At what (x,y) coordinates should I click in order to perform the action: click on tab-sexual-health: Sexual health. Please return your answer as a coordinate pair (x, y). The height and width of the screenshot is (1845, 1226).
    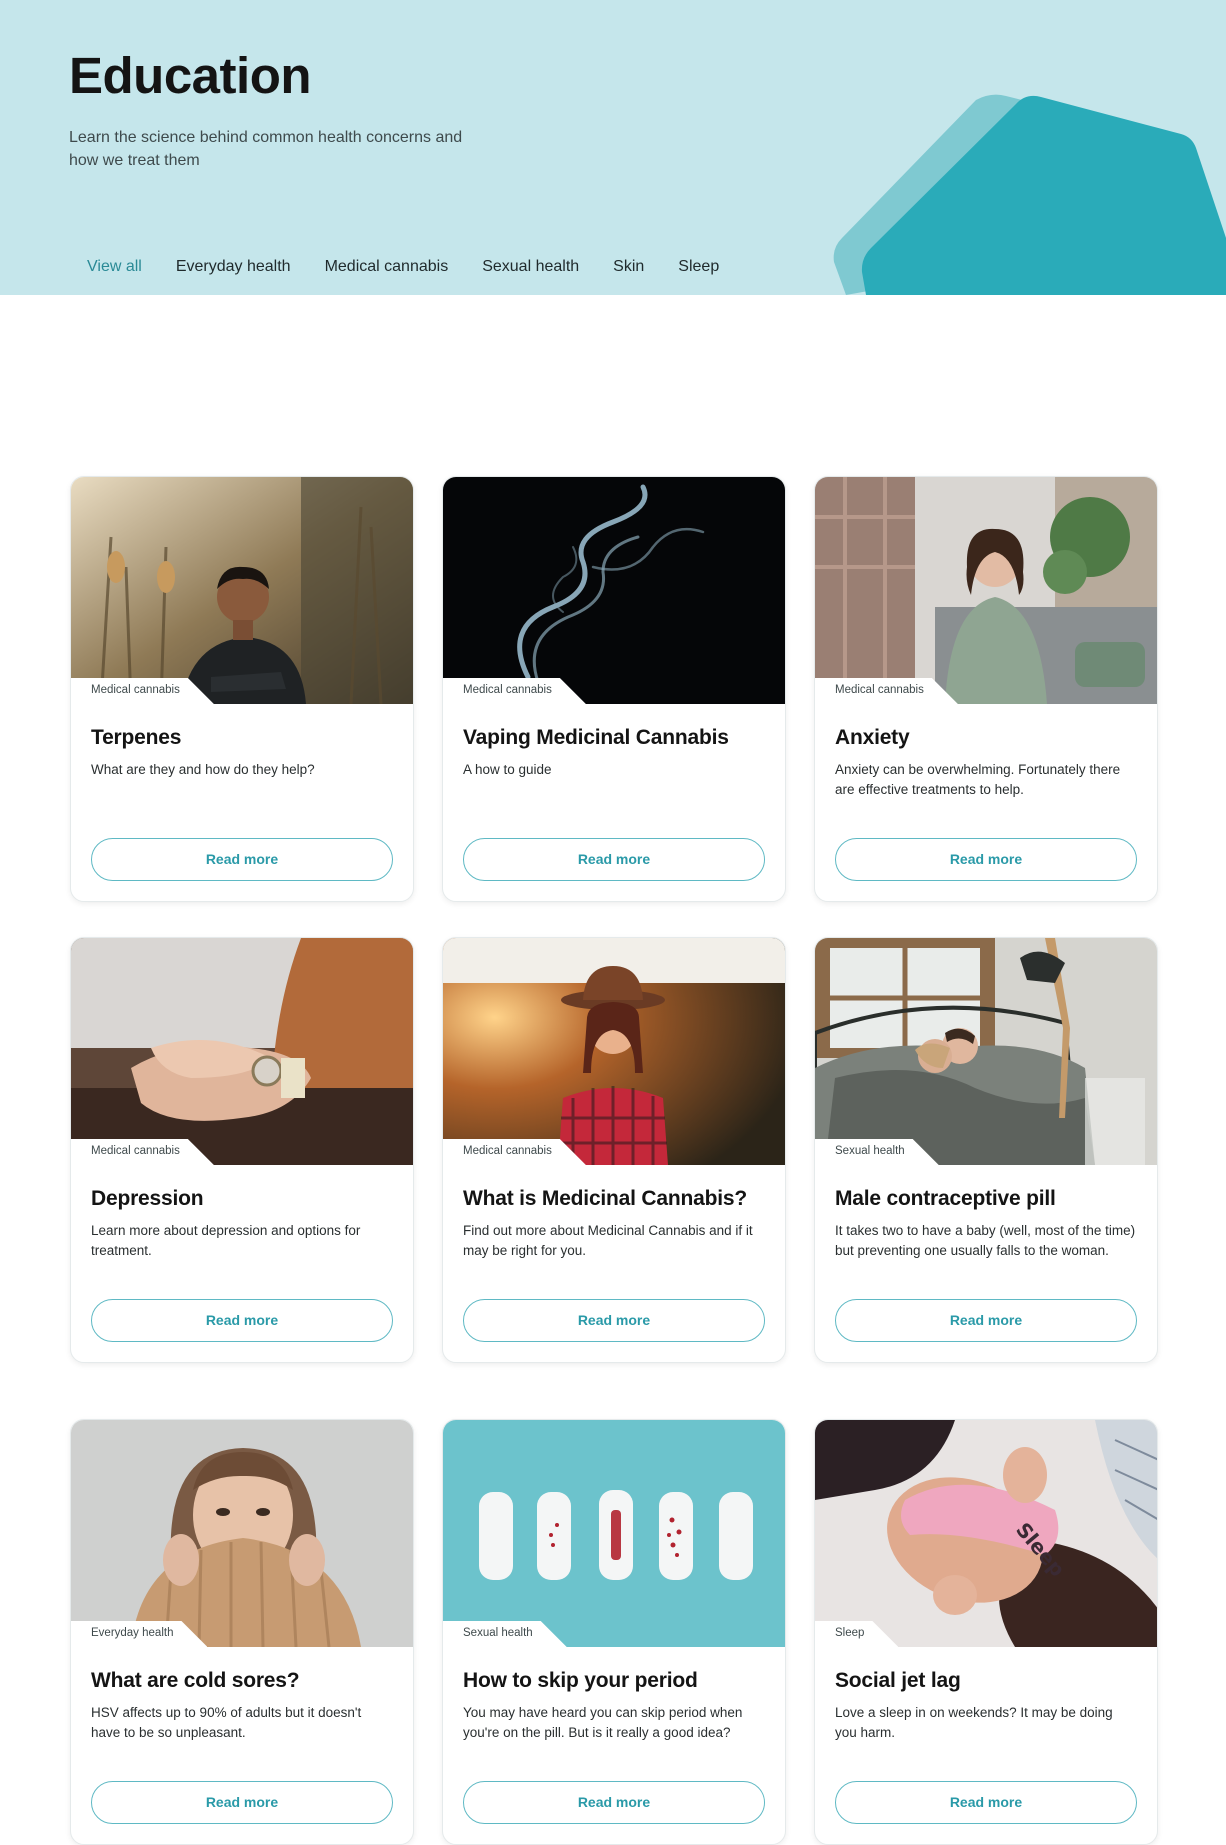
    Looking at the image, I should click on (530, 267).